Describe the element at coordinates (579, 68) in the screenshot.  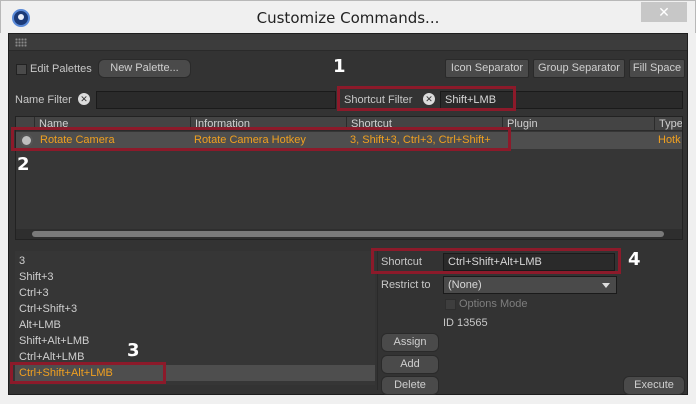
I see `group-separator-button: Group Separator` at that location.